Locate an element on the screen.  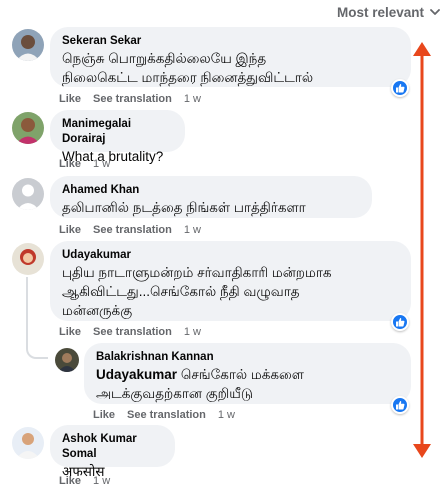
mention-link: Udayakumar is located at coordinates (136, 374).